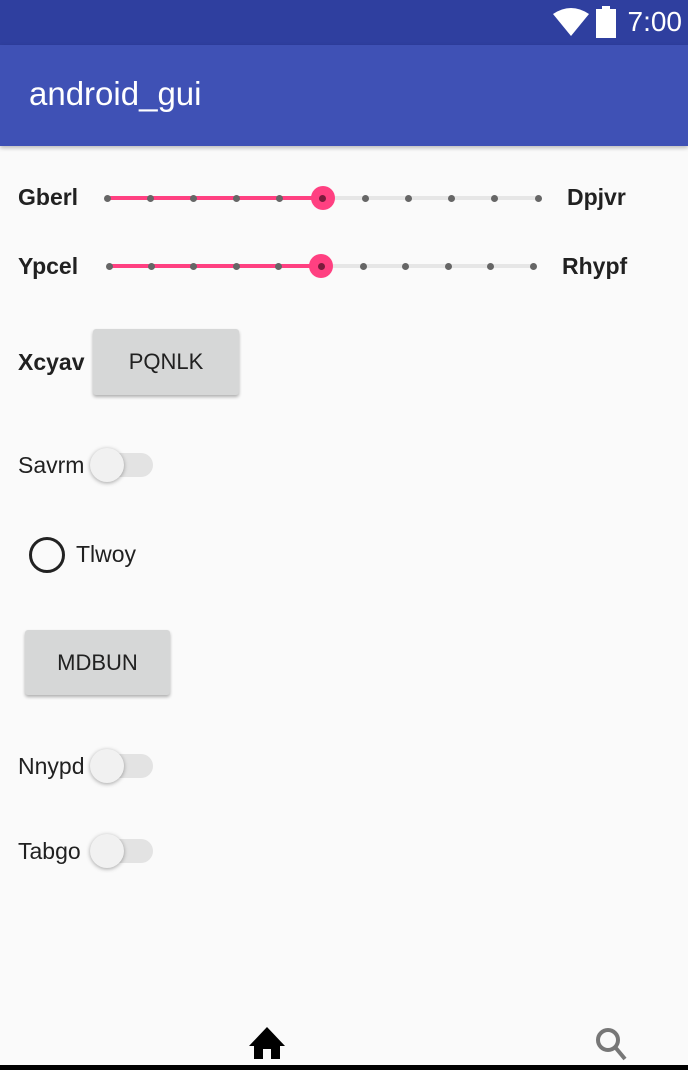  I want to click on home-icon, so click(267, 1043).